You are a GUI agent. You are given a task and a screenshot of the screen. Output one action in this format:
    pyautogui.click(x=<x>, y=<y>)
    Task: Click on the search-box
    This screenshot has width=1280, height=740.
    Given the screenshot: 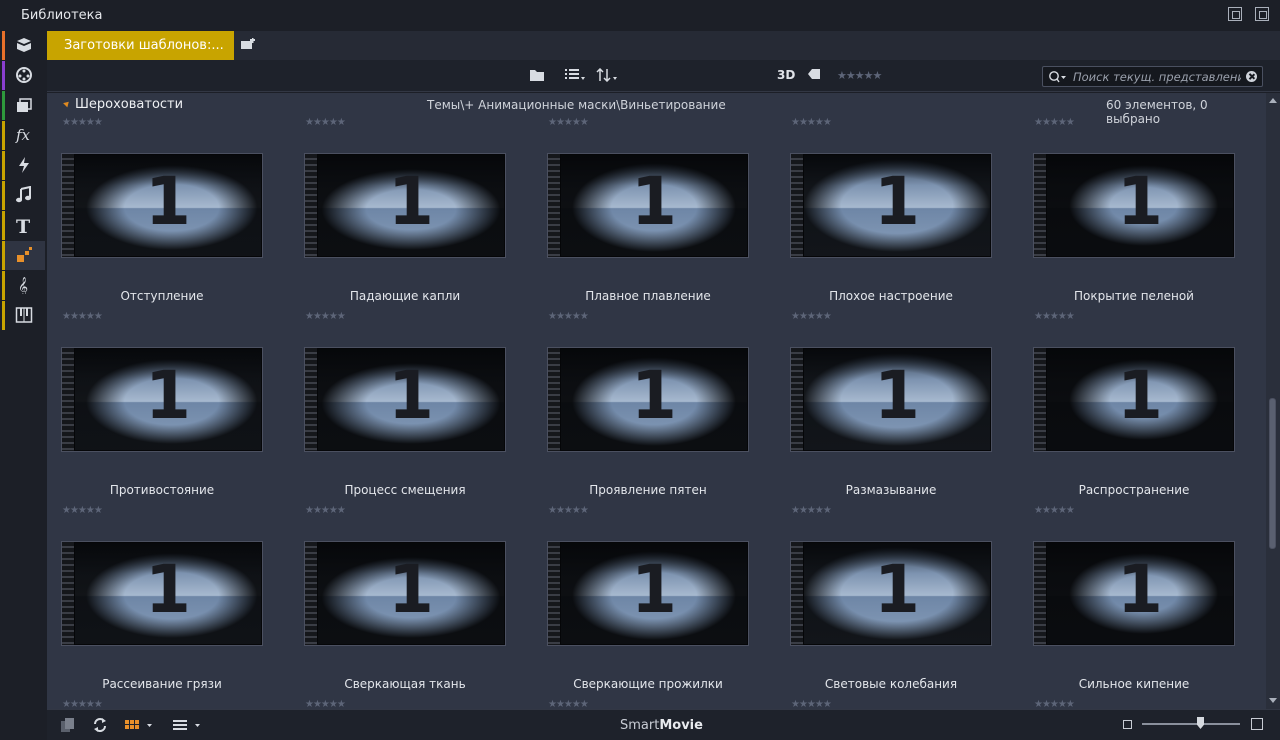 What is the action you would take?
    pyautogui.click(x=1152, y=76)
    